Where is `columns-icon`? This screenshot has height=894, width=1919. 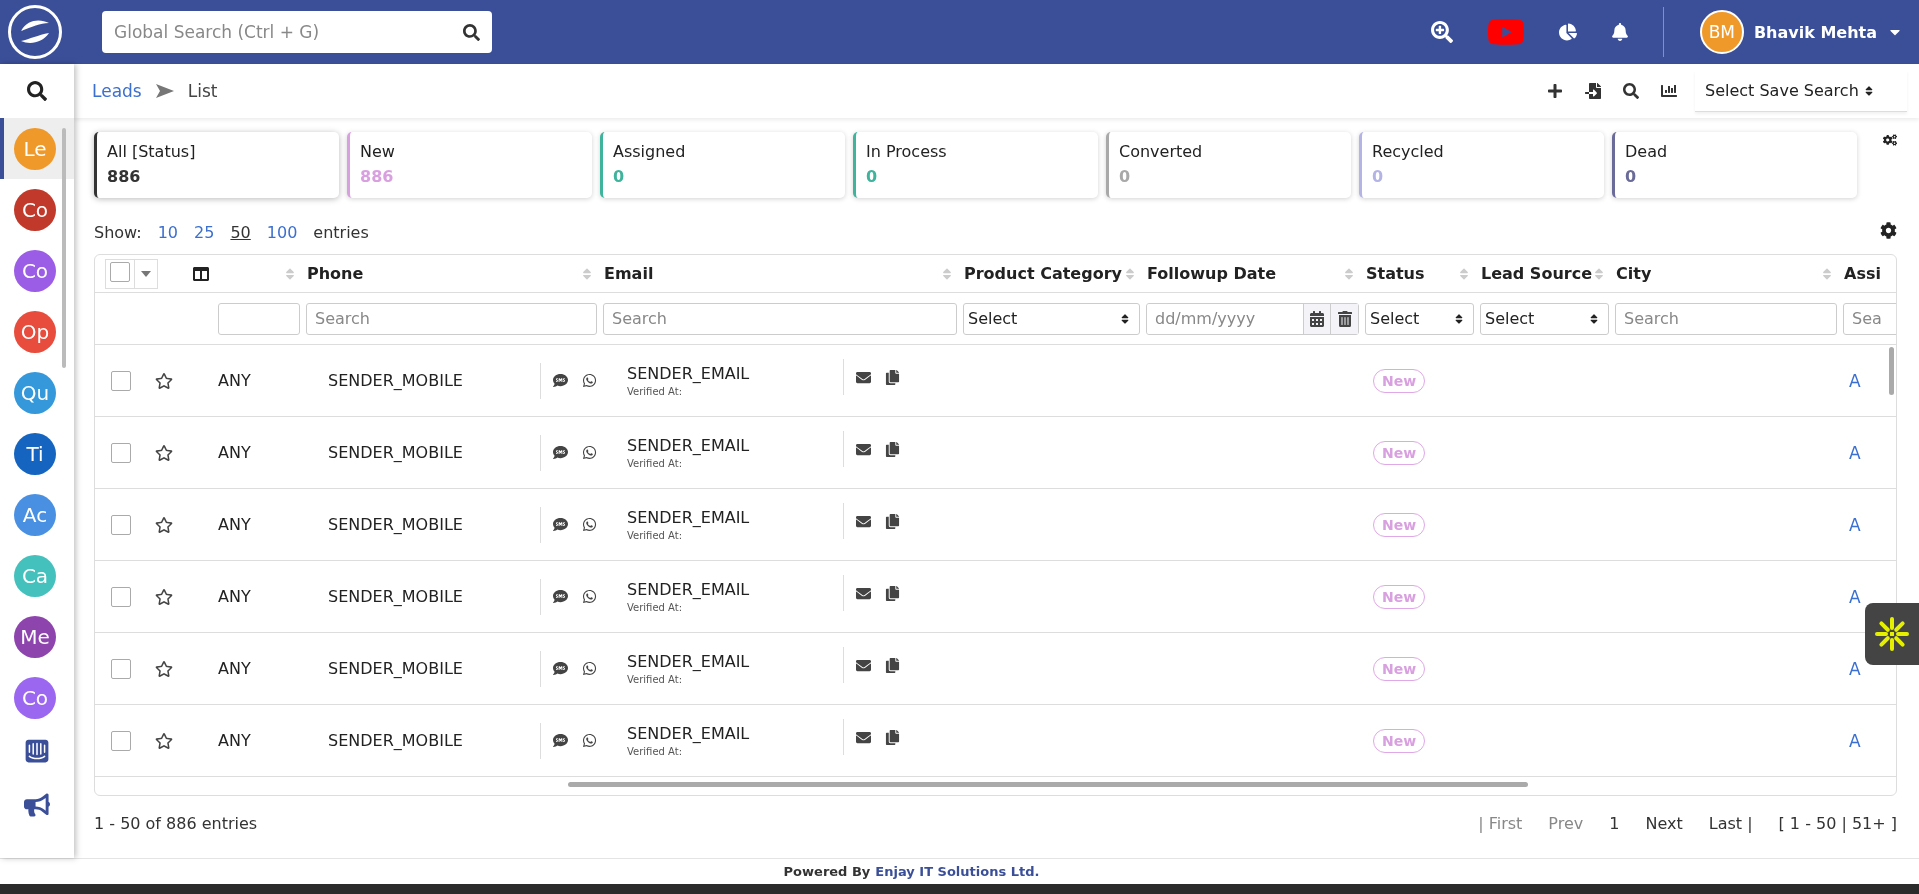 columns-icon is located at coordinates (201, 273).